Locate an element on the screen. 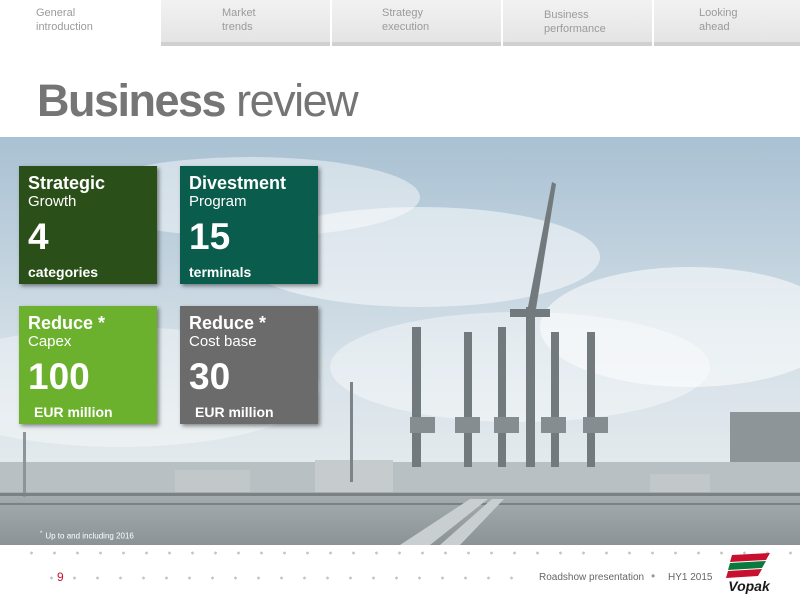  card-number: 4 is located at coordinates (38, 236).